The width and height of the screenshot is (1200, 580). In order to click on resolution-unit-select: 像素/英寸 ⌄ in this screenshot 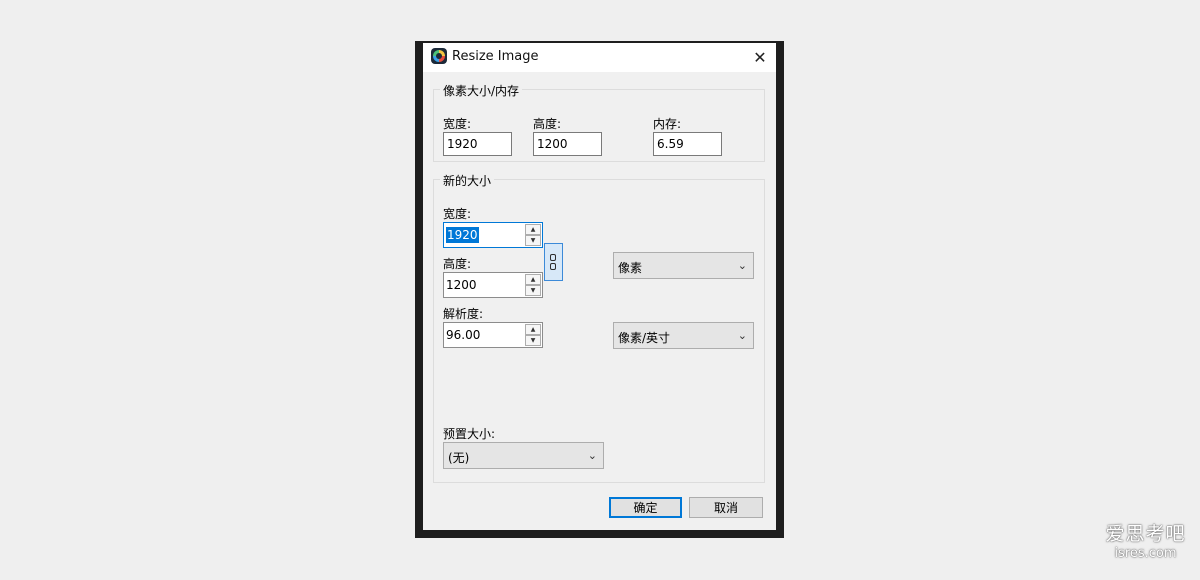, I will do `click(683, 335)`.